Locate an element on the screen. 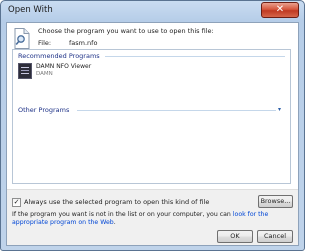  nfo-viewer-icon is located at coordinates (25, 71).